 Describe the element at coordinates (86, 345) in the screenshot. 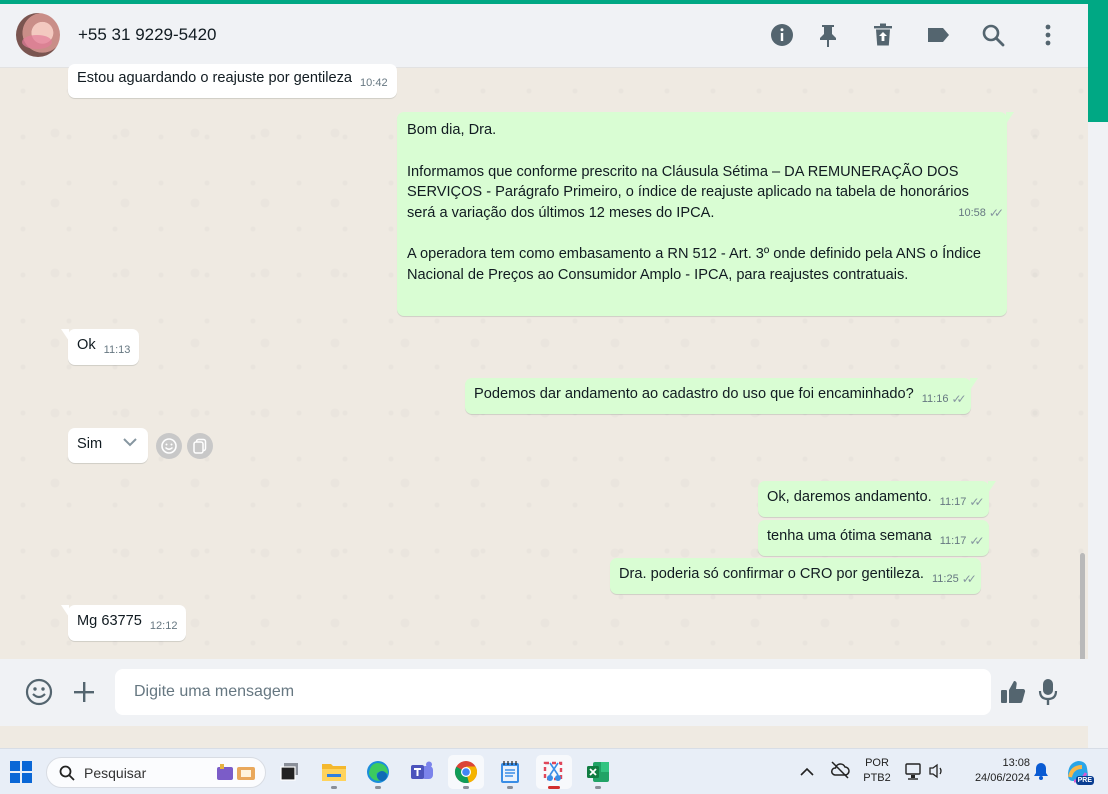

I see `message-text: Ok` at that location.